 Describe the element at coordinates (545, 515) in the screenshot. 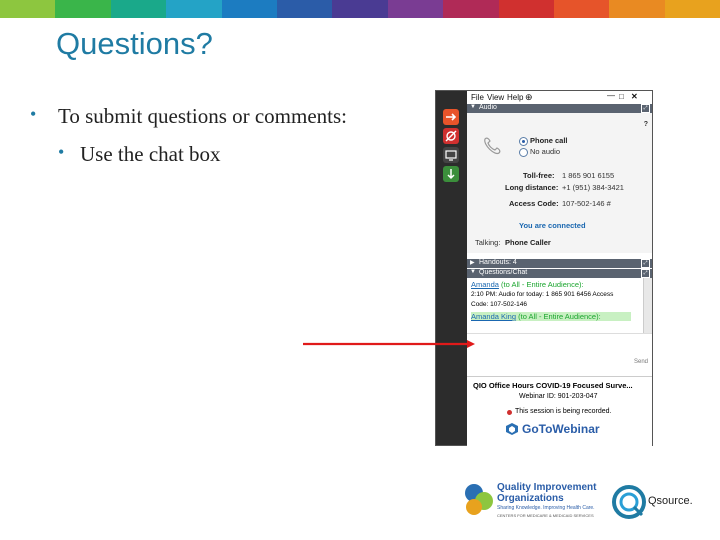

I see `qio-sub: CENTERS FOR MEDICARE & MEDICAID SERVICES` at that location.